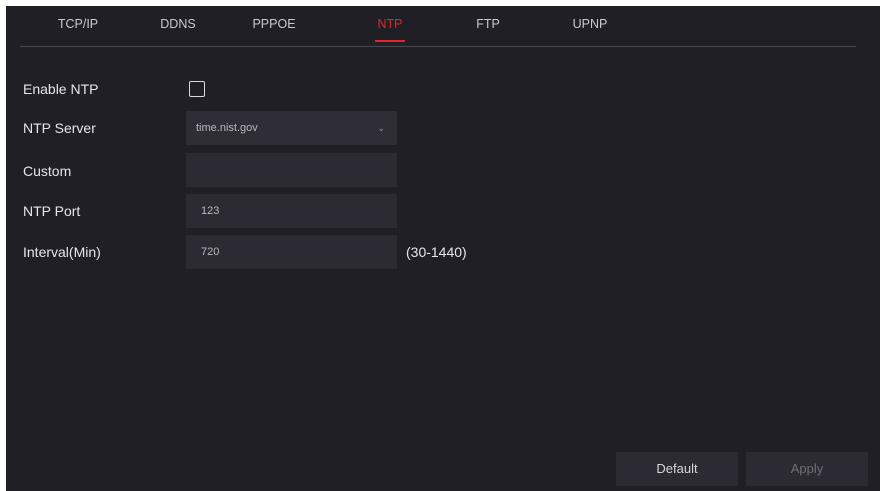 The image size is (882, 491). I want to click on interval-input: 720, so click(291, 252).